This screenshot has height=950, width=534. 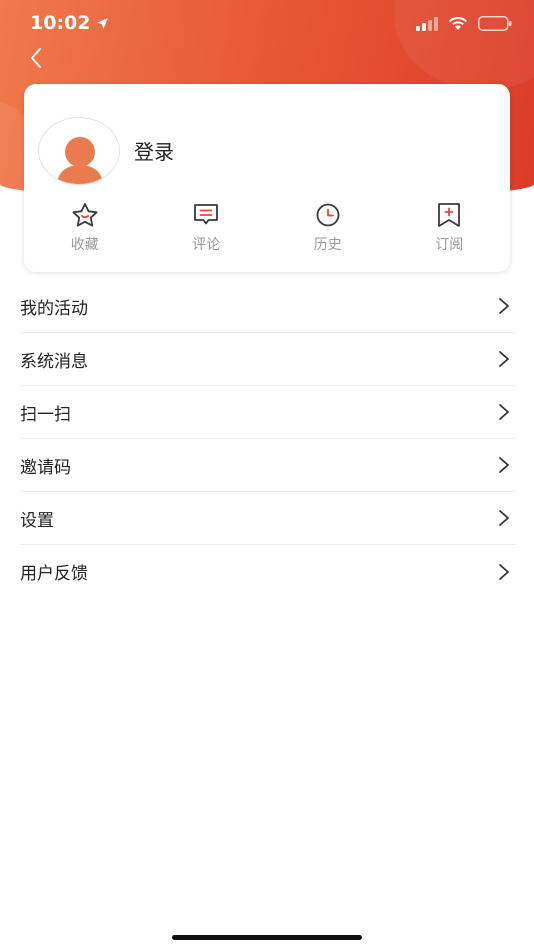 What do you see at coordinates (207, 230) in the screenshot?
I see `comments-button: 评论` at bounding box center [207, 230].